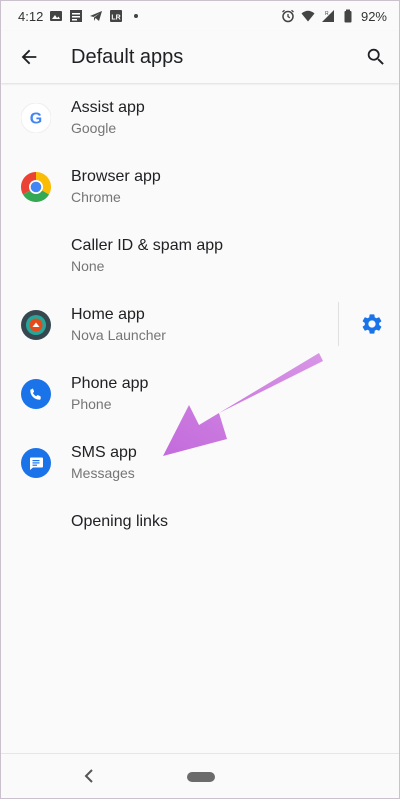 The image size is (400, 799). Describe the element at coordinates (116, 176) in the screenshot. I see `item-title: Browser app` at that location.